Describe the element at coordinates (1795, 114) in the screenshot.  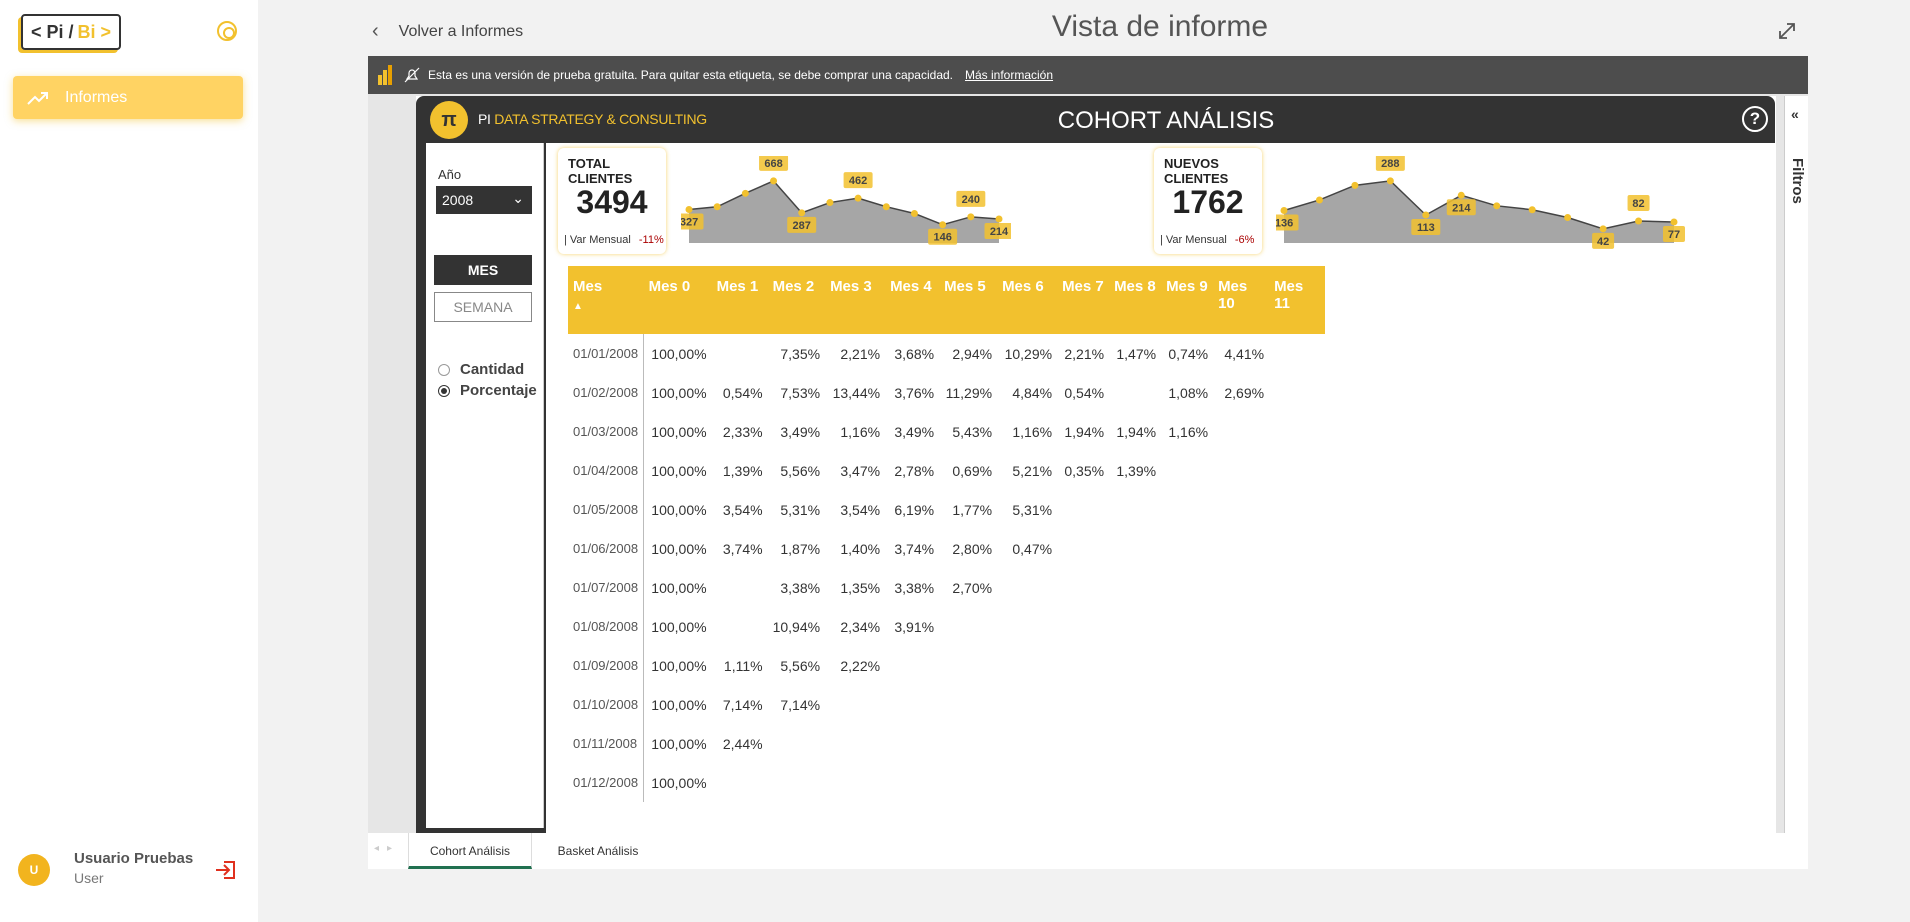
I see `collapse-icon: «` at that location.